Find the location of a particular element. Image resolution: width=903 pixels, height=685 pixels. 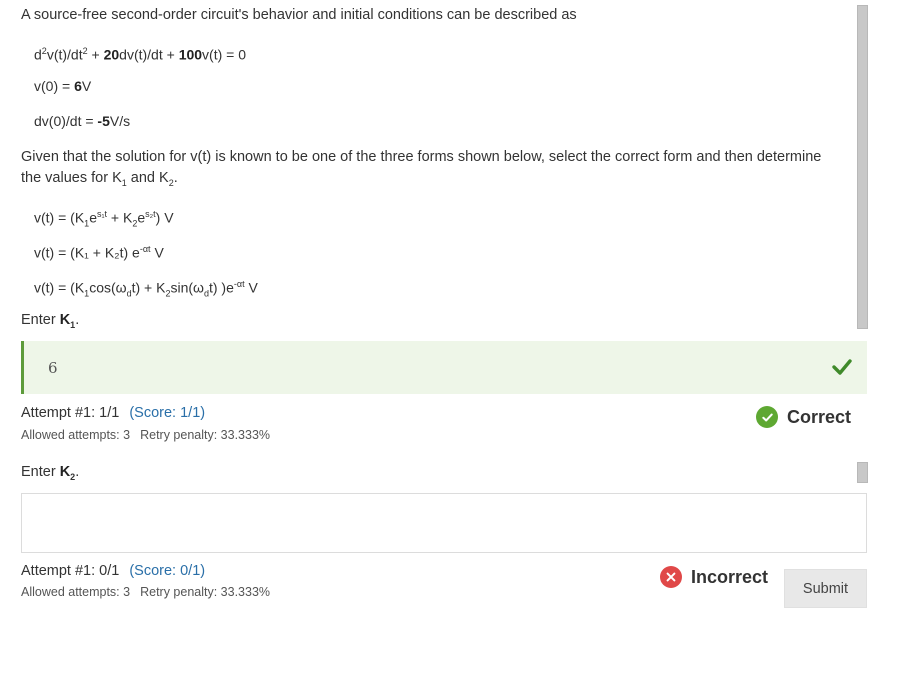

scrollbar-thumb is located at coordinates (862, 167).